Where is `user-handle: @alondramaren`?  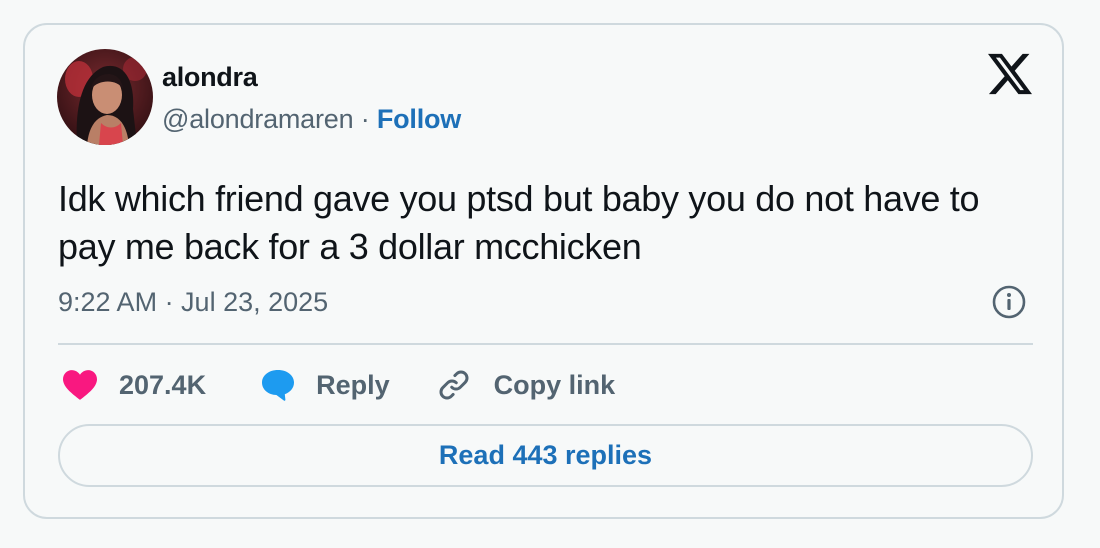
user-handle: @alondramaren is located at coordinates (258, 119).